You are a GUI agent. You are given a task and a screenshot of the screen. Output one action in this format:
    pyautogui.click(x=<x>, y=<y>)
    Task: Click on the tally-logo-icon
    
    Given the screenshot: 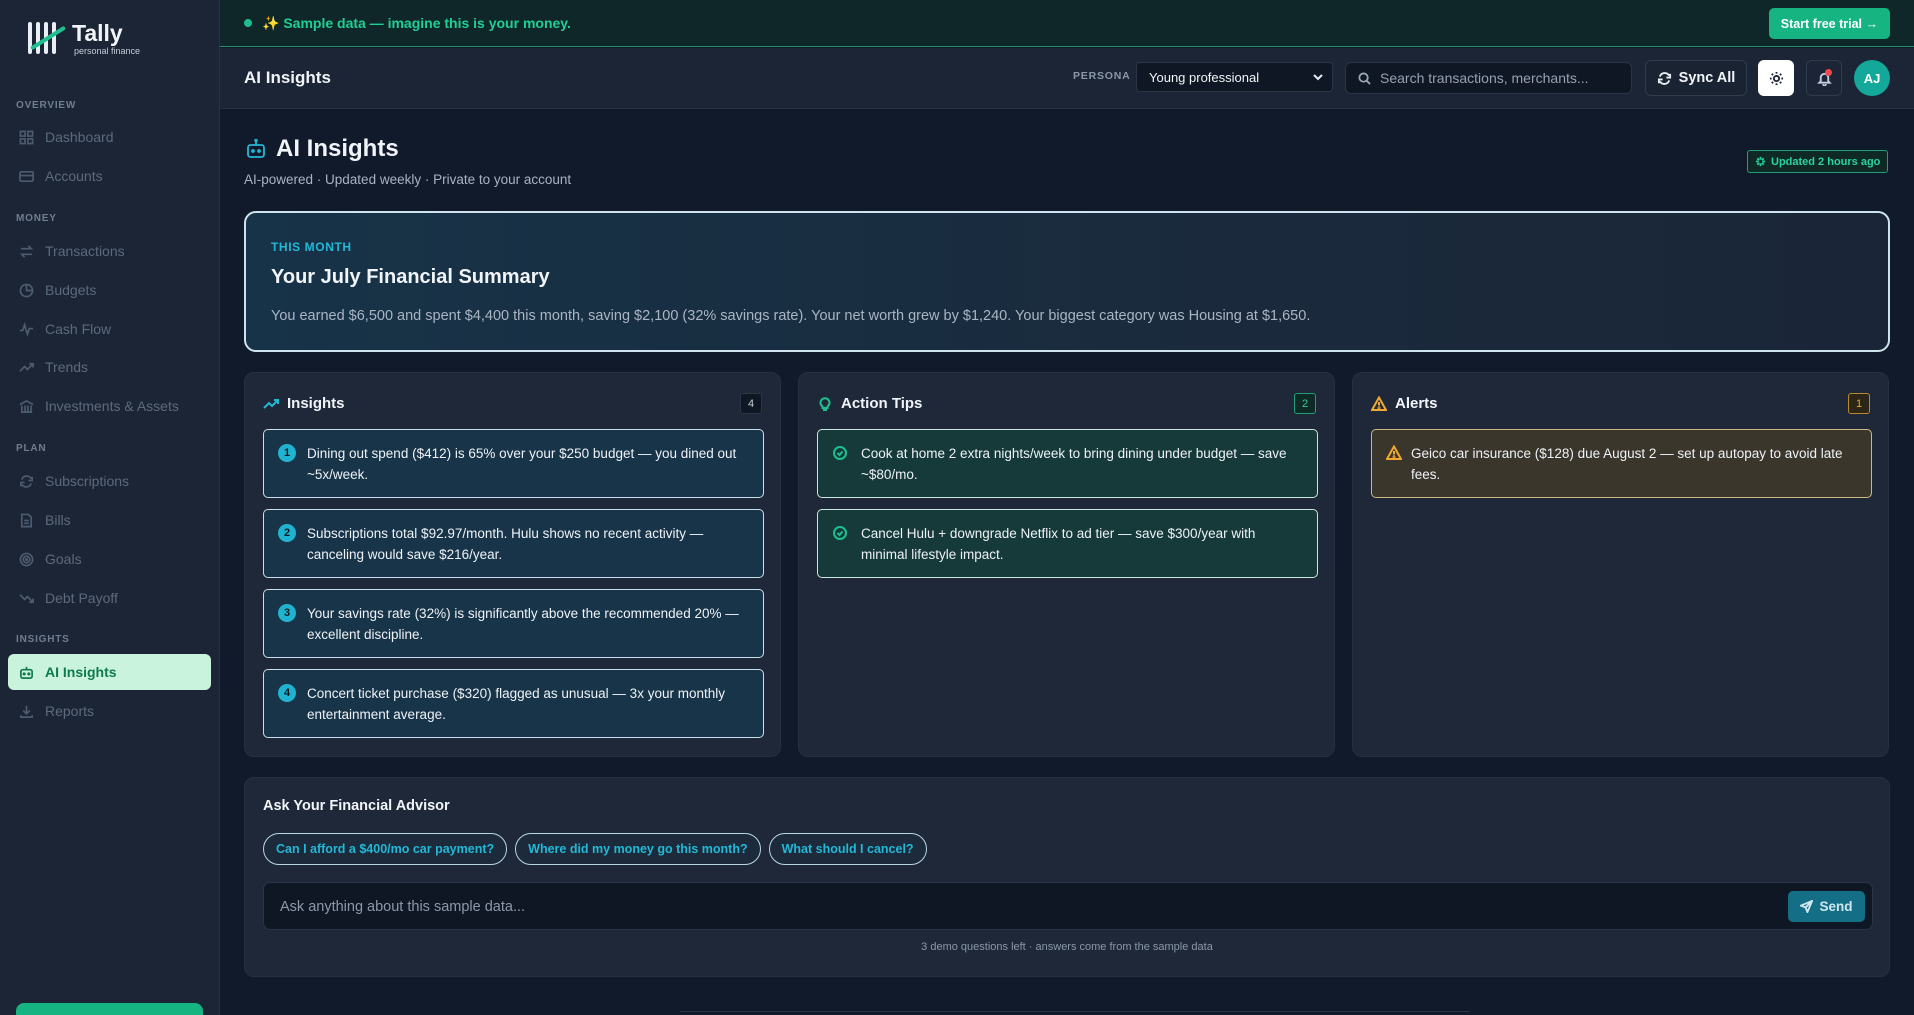 What is the action you would take?
    pyautogui.click(x=46, y=39)
    